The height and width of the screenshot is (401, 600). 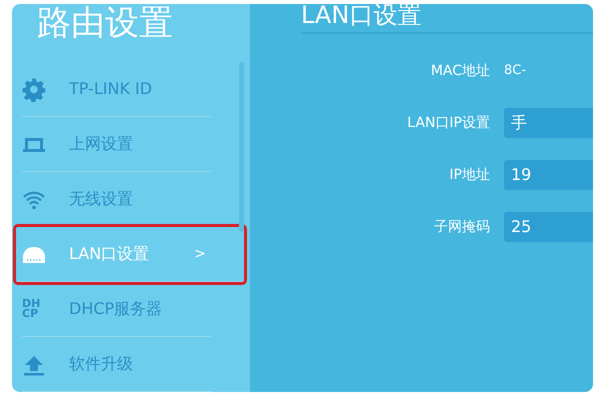 I want to click on field-label: 子网掩码, so click(x=461, y=227).